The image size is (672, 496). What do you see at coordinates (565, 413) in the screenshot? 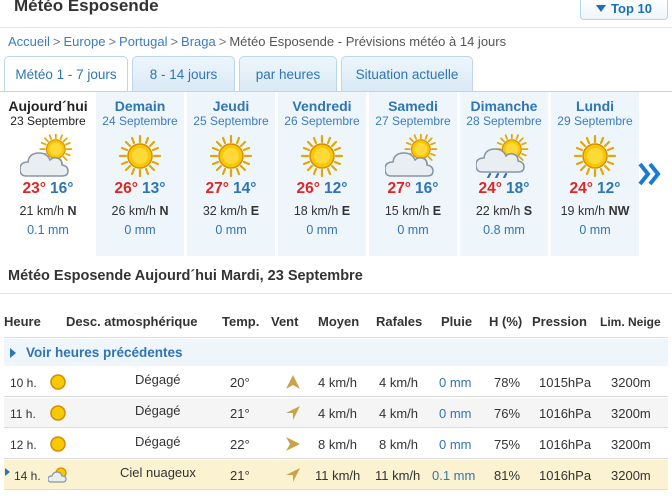
I see `row-pressure: 1016hPa` at bounding box center [565, 413].